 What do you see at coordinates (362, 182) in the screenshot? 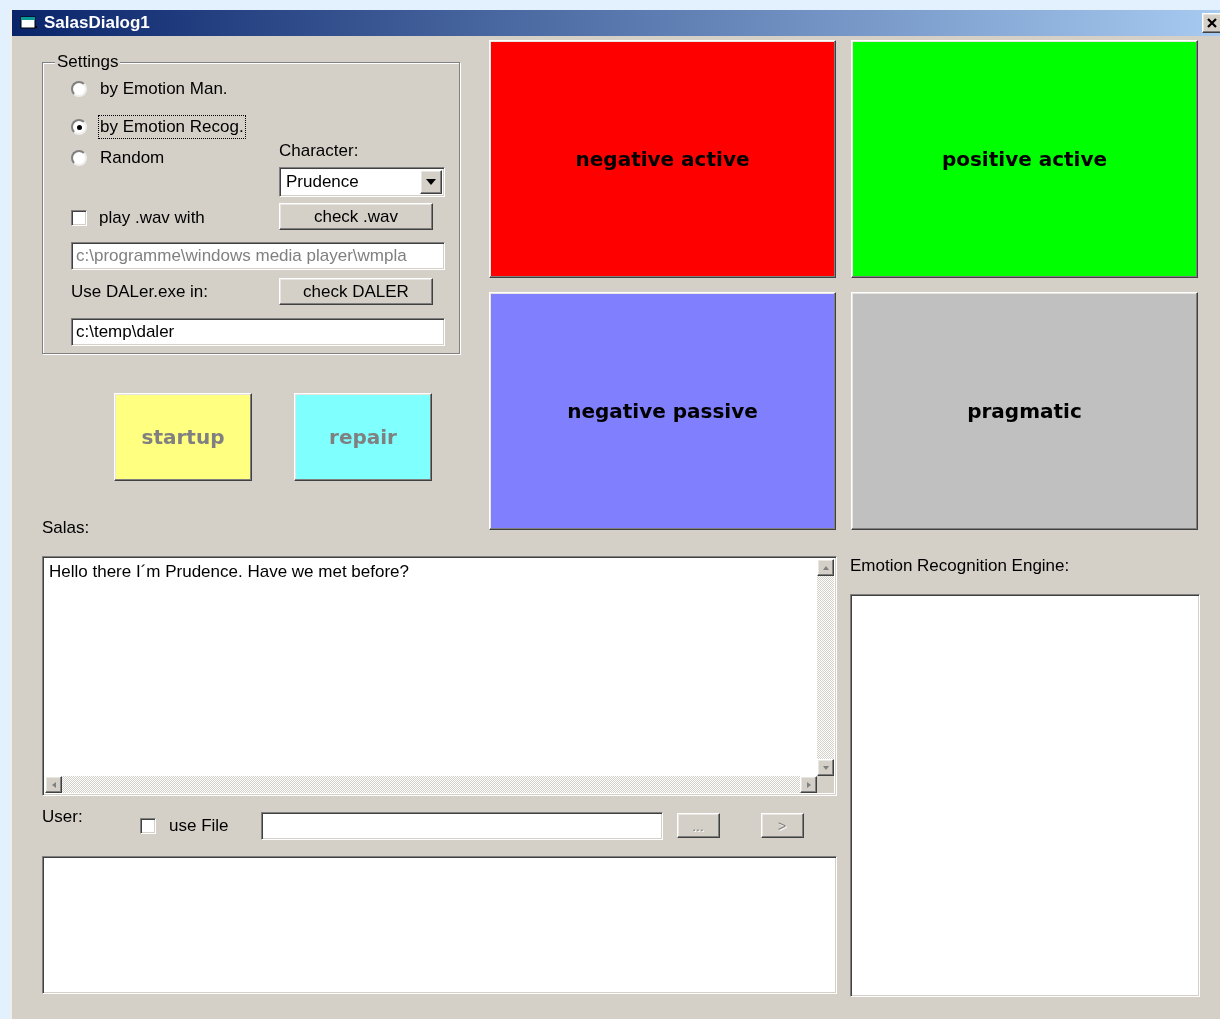
I see `character-dropdown: Prudence` at bounding box center [362, 182].